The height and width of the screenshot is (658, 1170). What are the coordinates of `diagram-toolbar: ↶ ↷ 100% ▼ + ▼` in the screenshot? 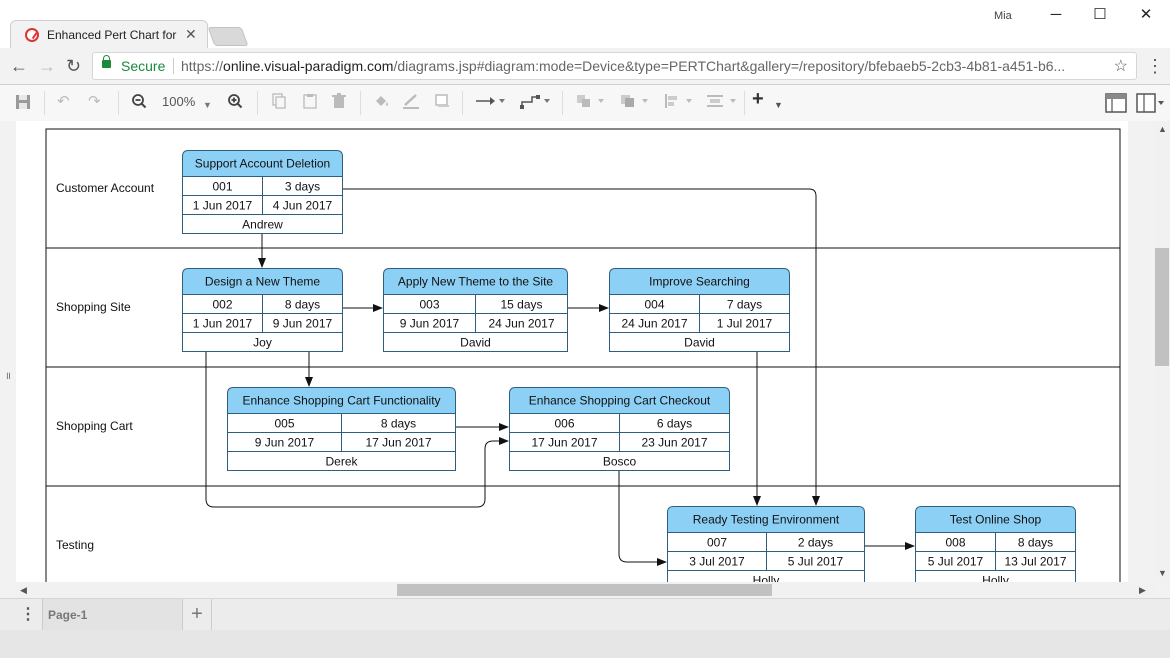 It's located at (585, 103).